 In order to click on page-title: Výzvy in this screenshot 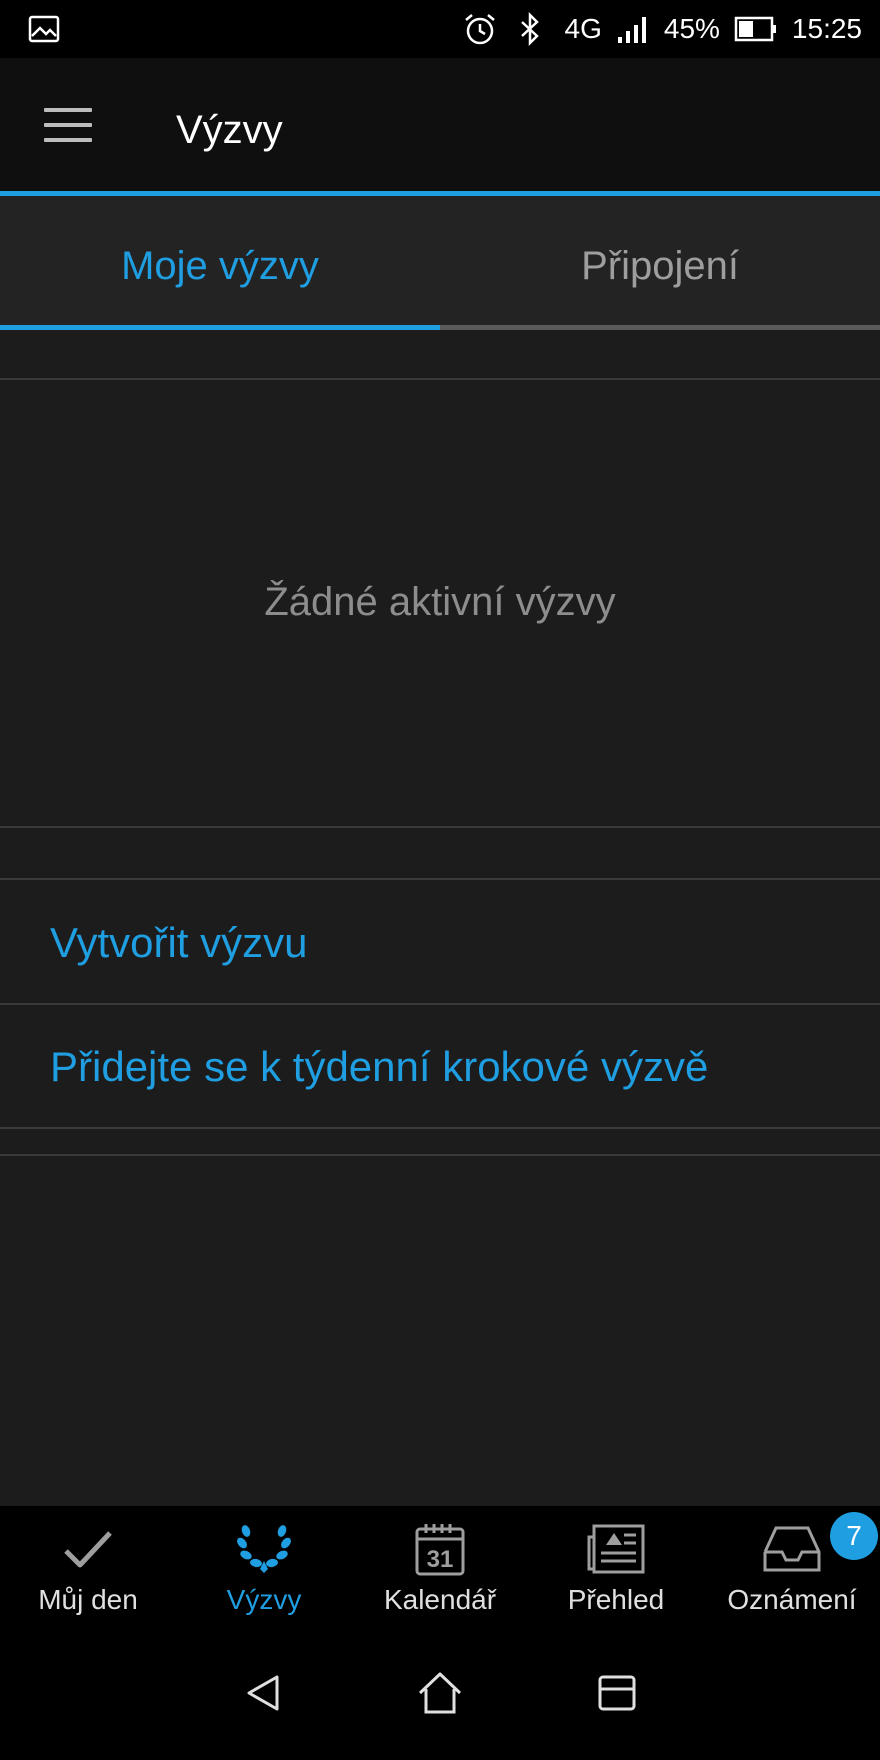, I will do `click(229, 130)`.